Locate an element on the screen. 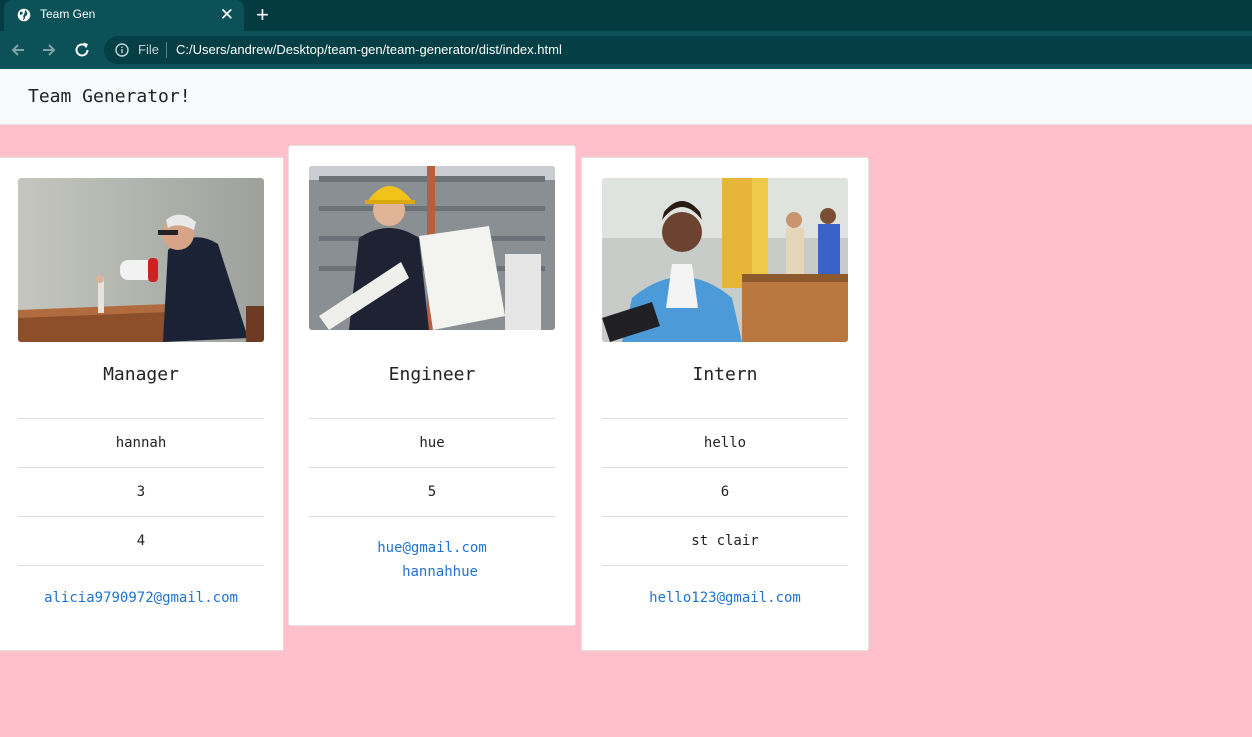  tab-title: Team Gen is located at coordinates (68, 14).